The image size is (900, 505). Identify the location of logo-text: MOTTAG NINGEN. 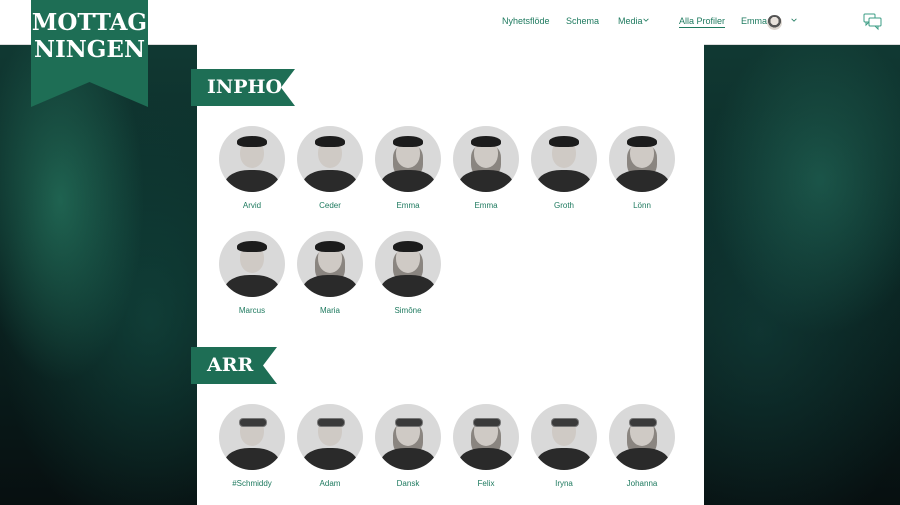
(89, 36).